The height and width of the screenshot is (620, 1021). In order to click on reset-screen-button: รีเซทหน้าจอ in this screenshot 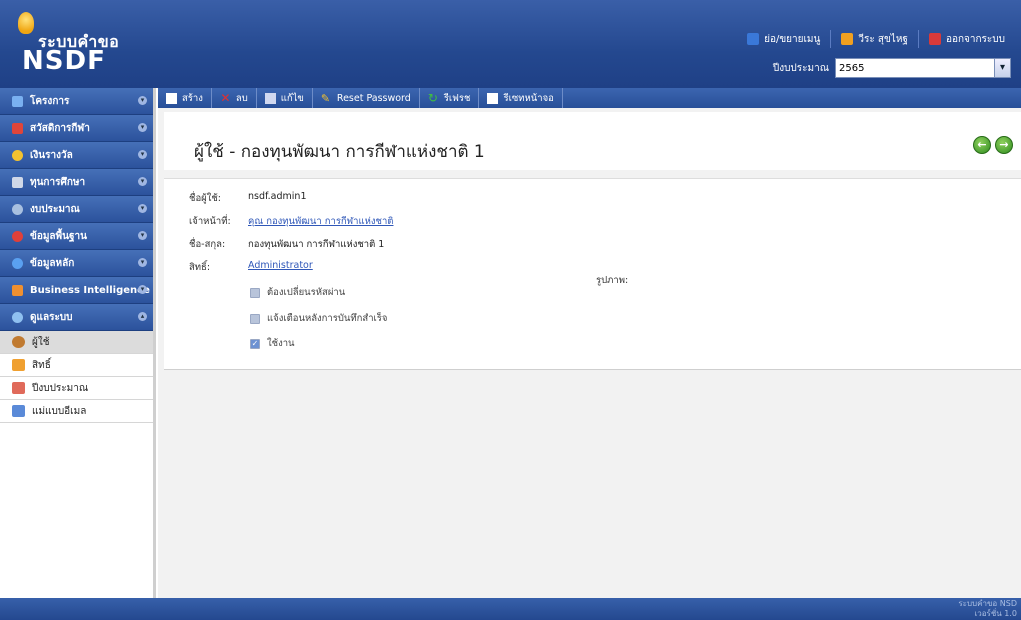, I will do `click(521, 98)`.